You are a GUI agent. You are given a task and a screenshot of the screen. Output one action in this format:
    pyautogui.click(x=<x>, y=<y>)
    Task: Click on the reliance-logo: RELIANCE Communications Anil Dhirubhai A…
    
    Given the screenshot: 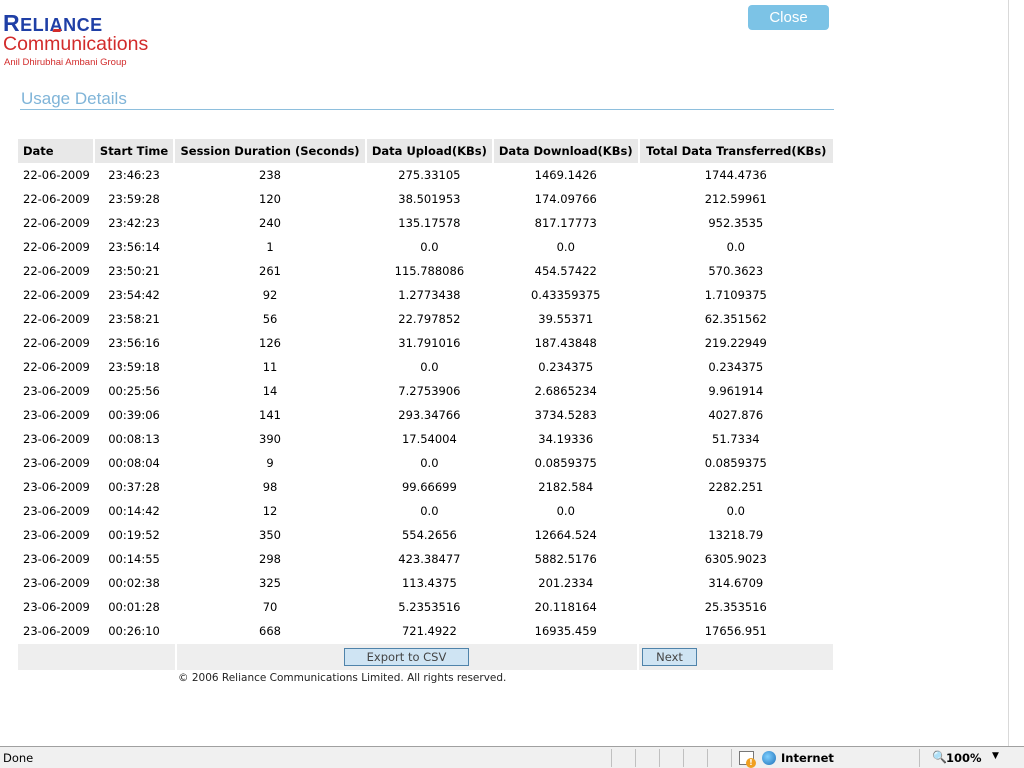 What is the action you would take?
    pyautogui.click(x=88, y=41)
    